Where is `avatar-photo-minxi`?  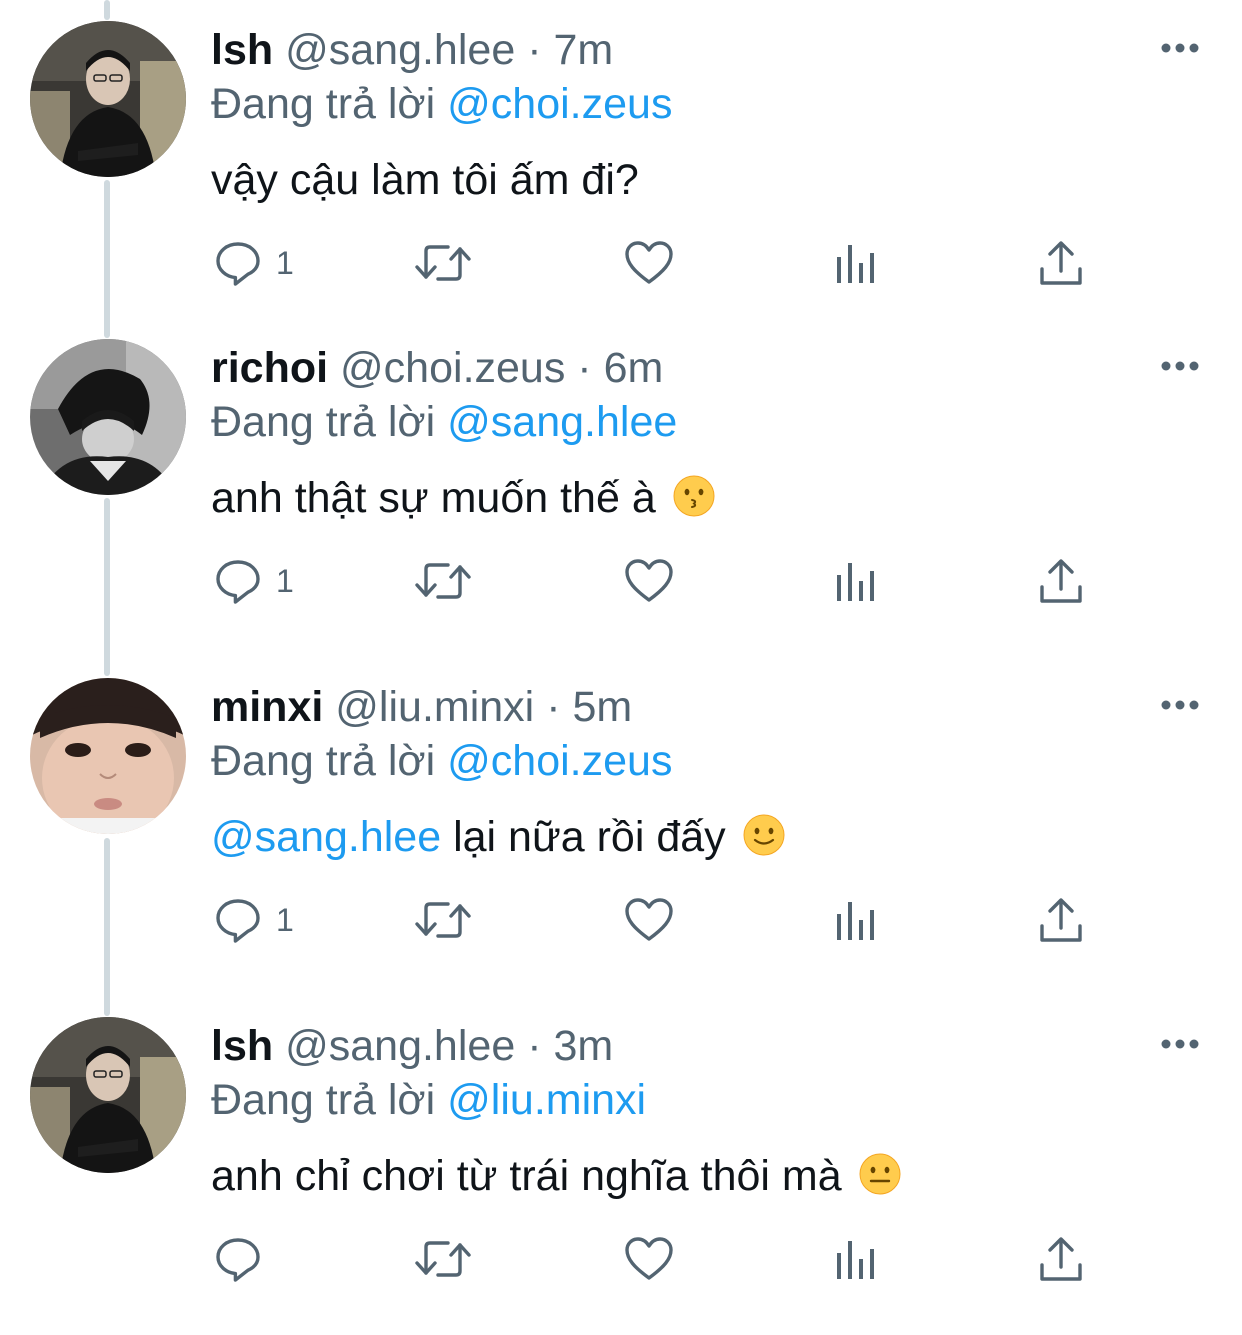
avatar-photo-minxi is located at coordinates (108, 756).